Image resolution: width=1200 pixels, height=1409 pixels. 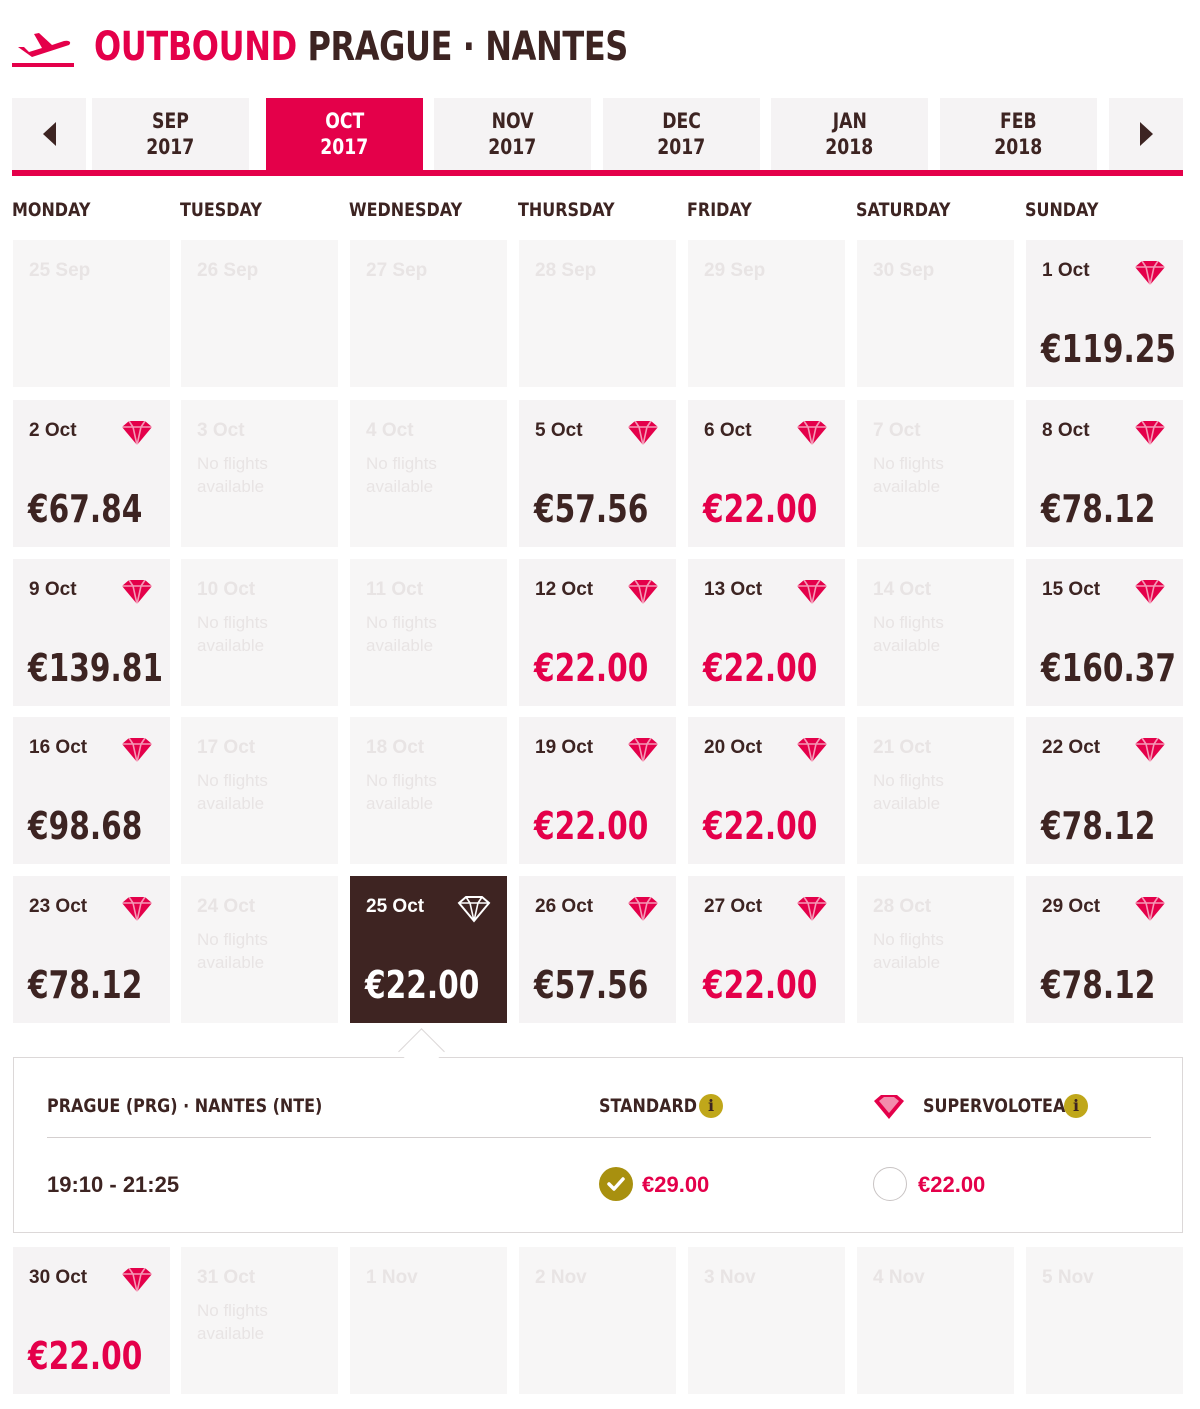 I want to click on month-tab-jan-2018: JAN 2018, so click(x=849, y=134).